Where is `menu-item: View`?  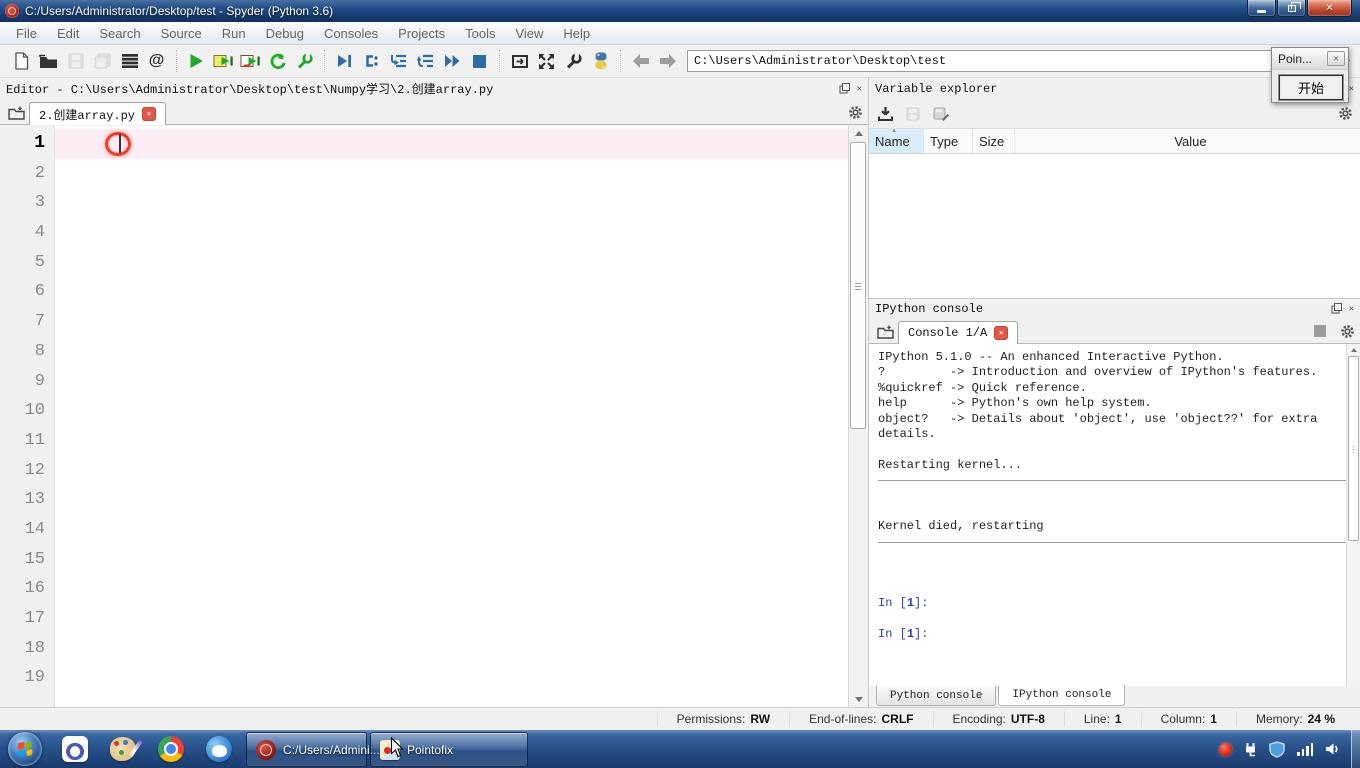
menu-item: View is located at coordinates (529, 33).